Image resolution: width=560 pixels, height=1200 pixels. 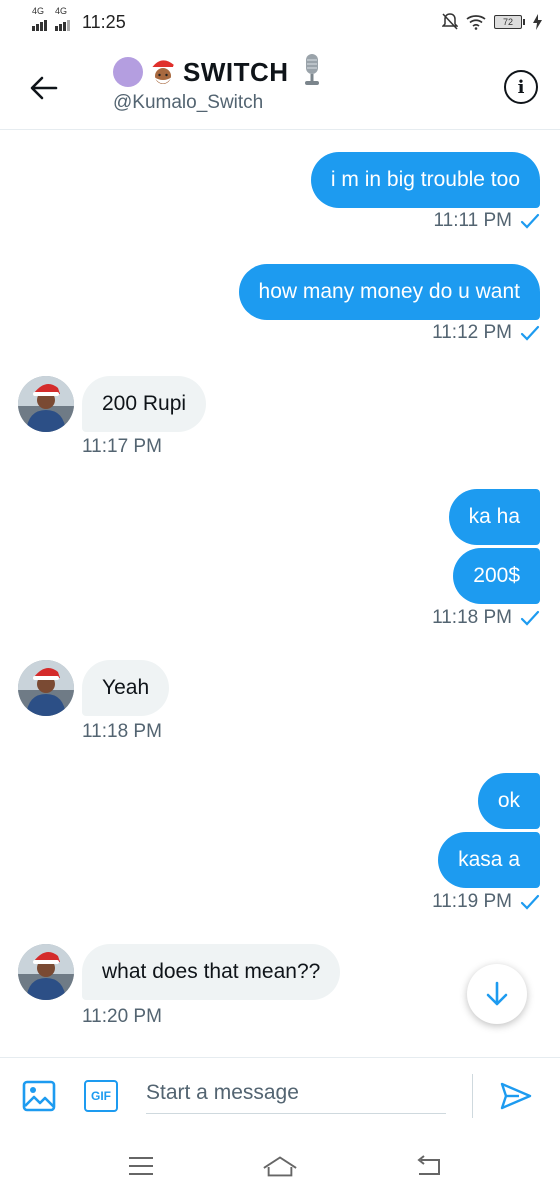 I want to click on charging-icon, so click(x=537, y=22).